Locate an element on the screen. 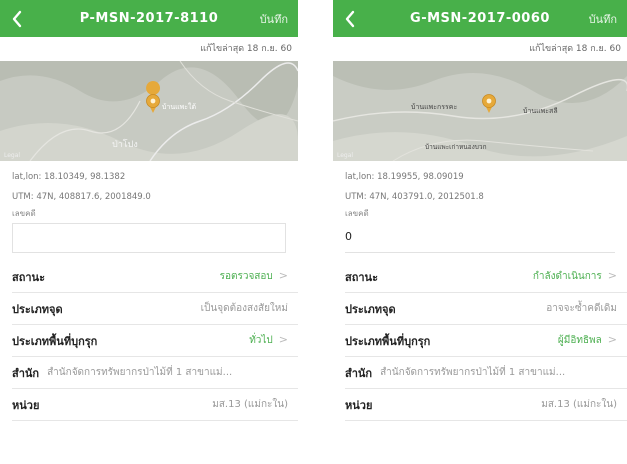  case-number-input: 0 is located at coordinates (480, 238).